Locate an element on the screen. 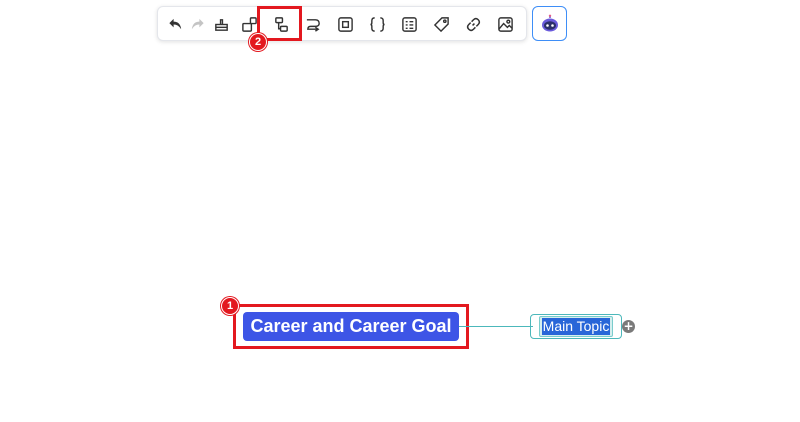 This screenshot has width=800, height=422. format-painter-button is located at coordinates (221, 24).